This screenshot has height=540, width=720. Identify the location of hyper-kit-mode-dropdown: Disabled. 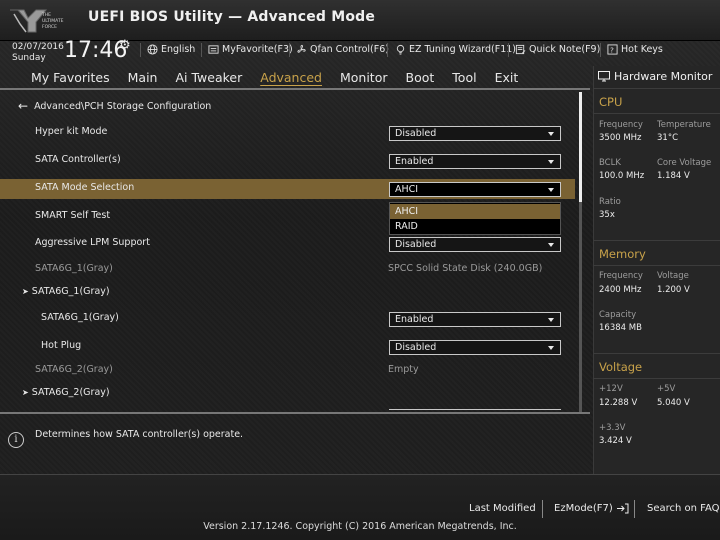
(475, 133).